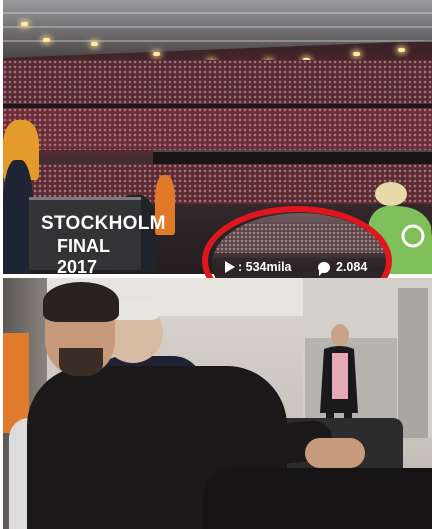  What do you see at coordinates (413, 363) in the screenshot?
I see `door-frame` at bounding box center [413, 363].